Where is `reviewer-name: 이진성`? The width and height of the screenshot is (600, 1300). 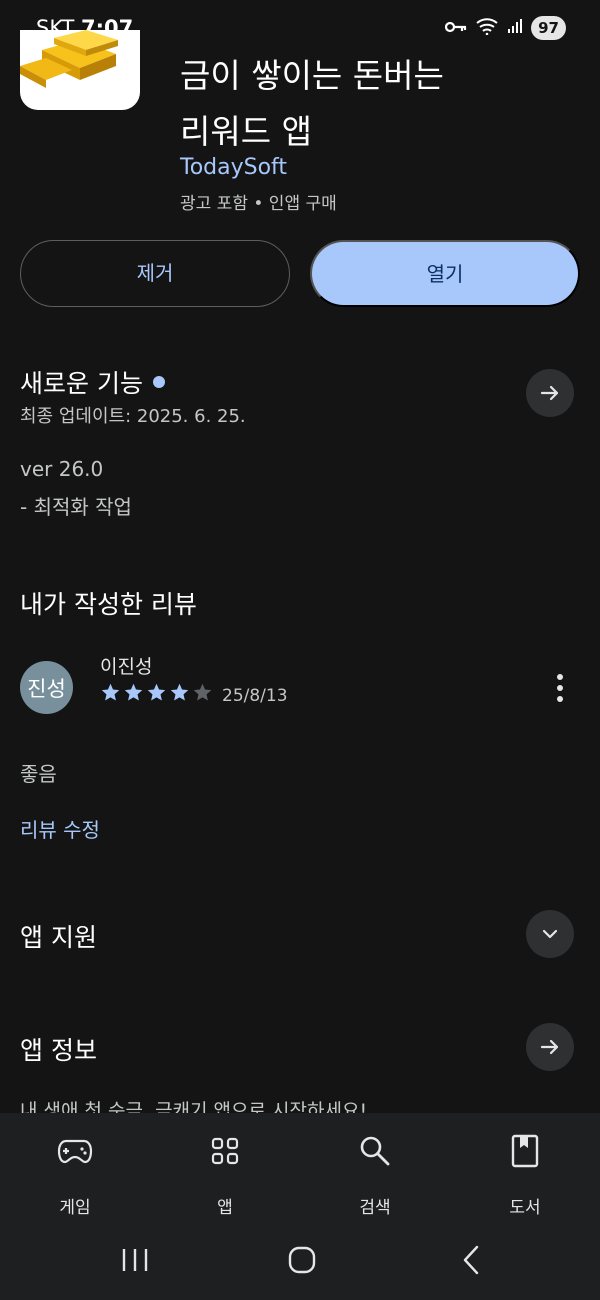
reviewer-name: 이진성 is located at coordinates (126, 667).